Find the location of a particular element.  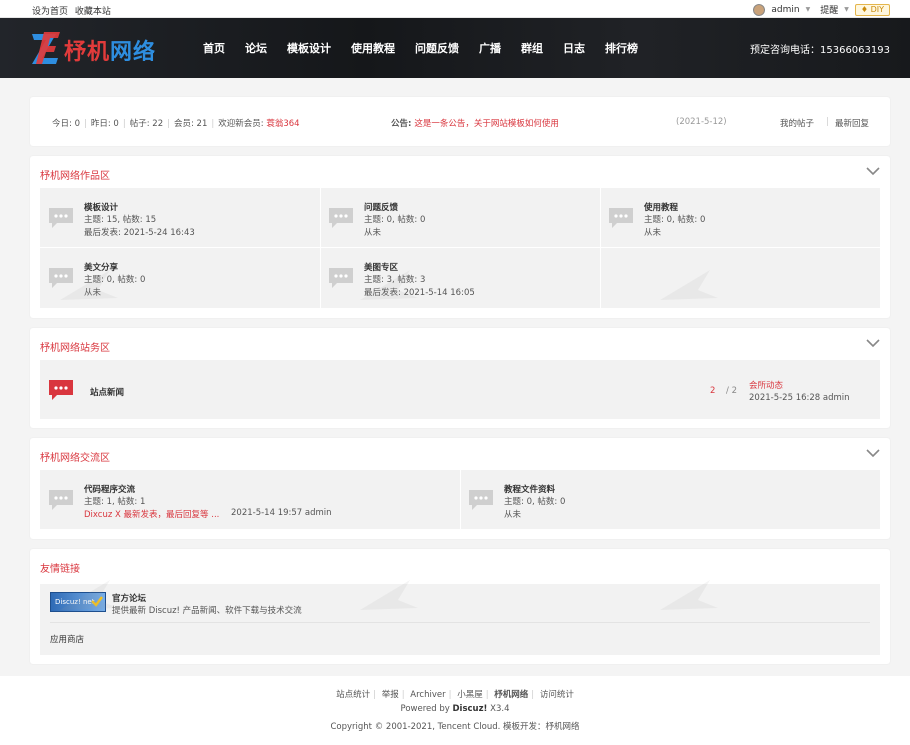

forum-item: 教程文件资料 主题: 0, 帖数: 0 从未 is located at coordinates (670, 499).